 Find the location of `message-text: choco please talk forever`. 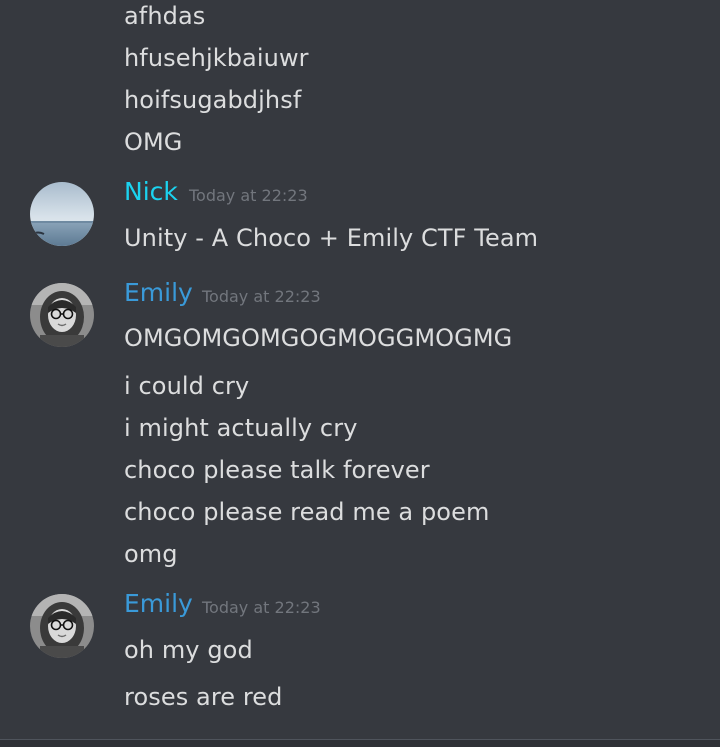

message-text: choco please talk forever is located at coordinates (277, 470).